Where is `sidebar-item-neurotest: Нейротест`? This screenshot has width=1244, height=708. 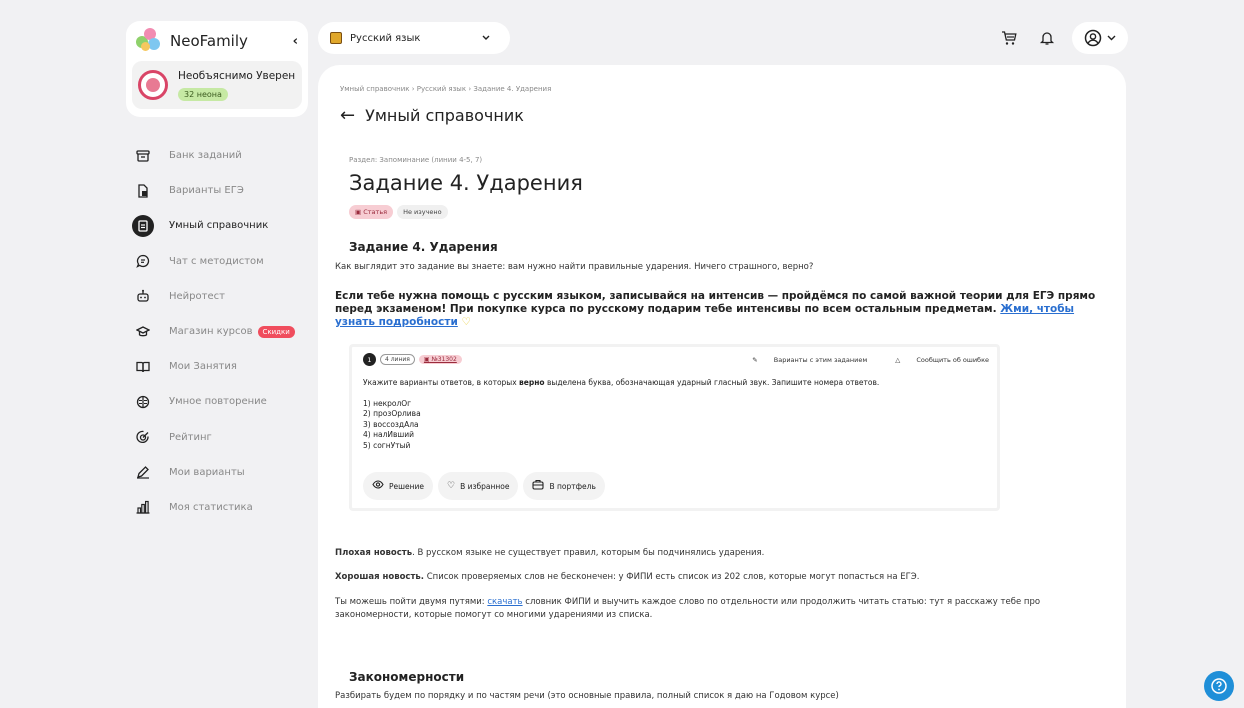
sidebar-item-neurotest: Нейротест is located at coordinates (220, 296).